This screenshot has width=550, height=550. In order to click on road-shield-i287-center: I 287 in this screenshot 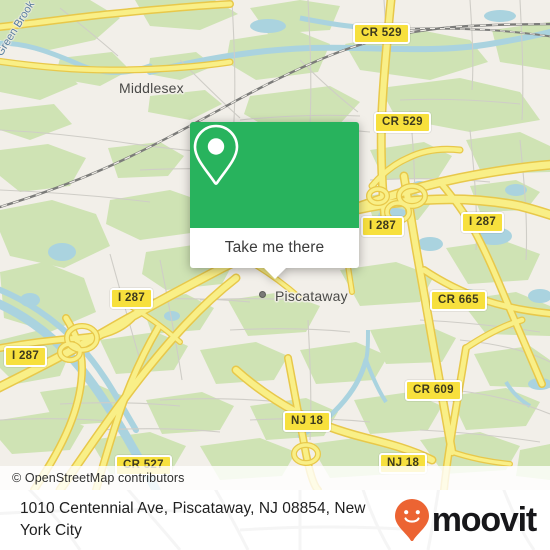, I will do `click(383, 226)`.